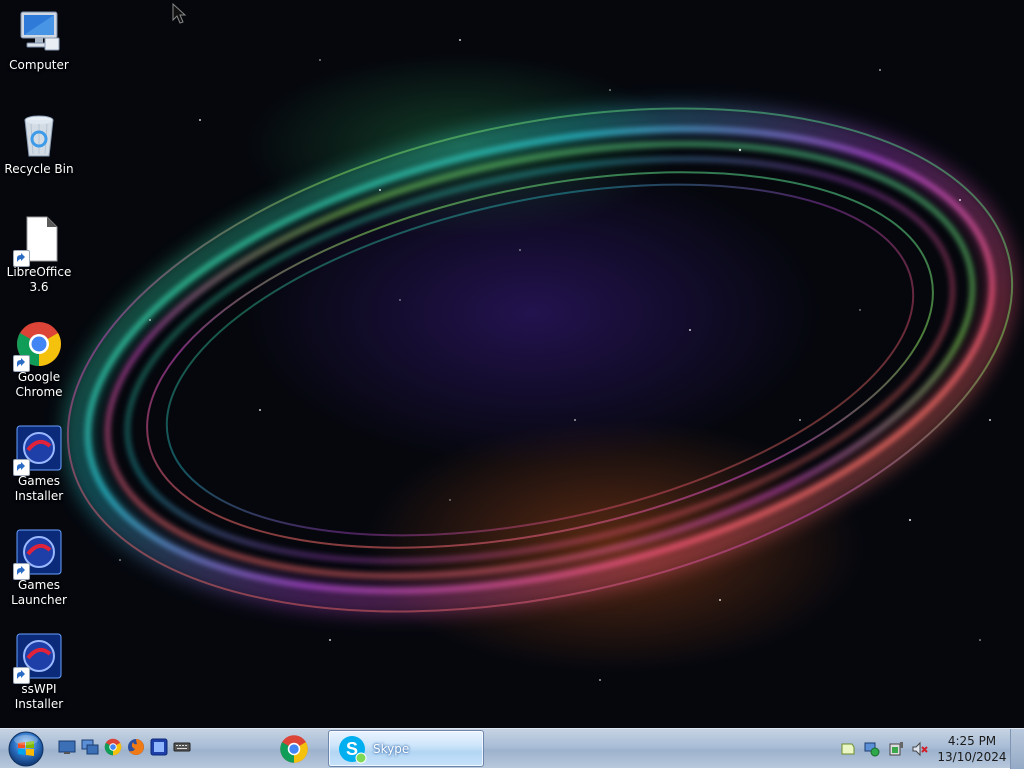  I want to click on keyboard-icon, so click(182, 747).